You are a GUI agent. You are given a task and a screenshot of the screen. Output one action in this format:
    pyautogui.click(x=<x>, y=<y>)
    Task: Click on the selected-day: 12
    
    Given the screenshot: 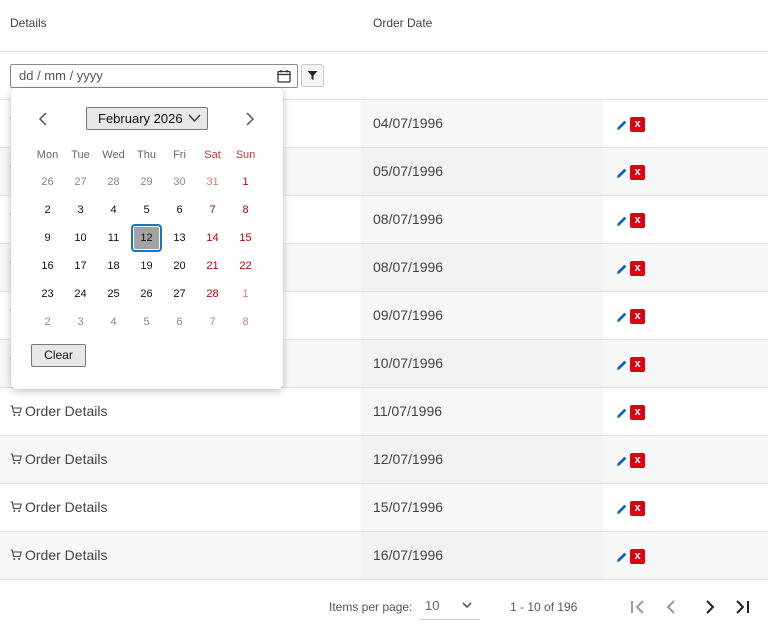 What is the action you would take?
    pyautogui.click(x=146, y=238)
    